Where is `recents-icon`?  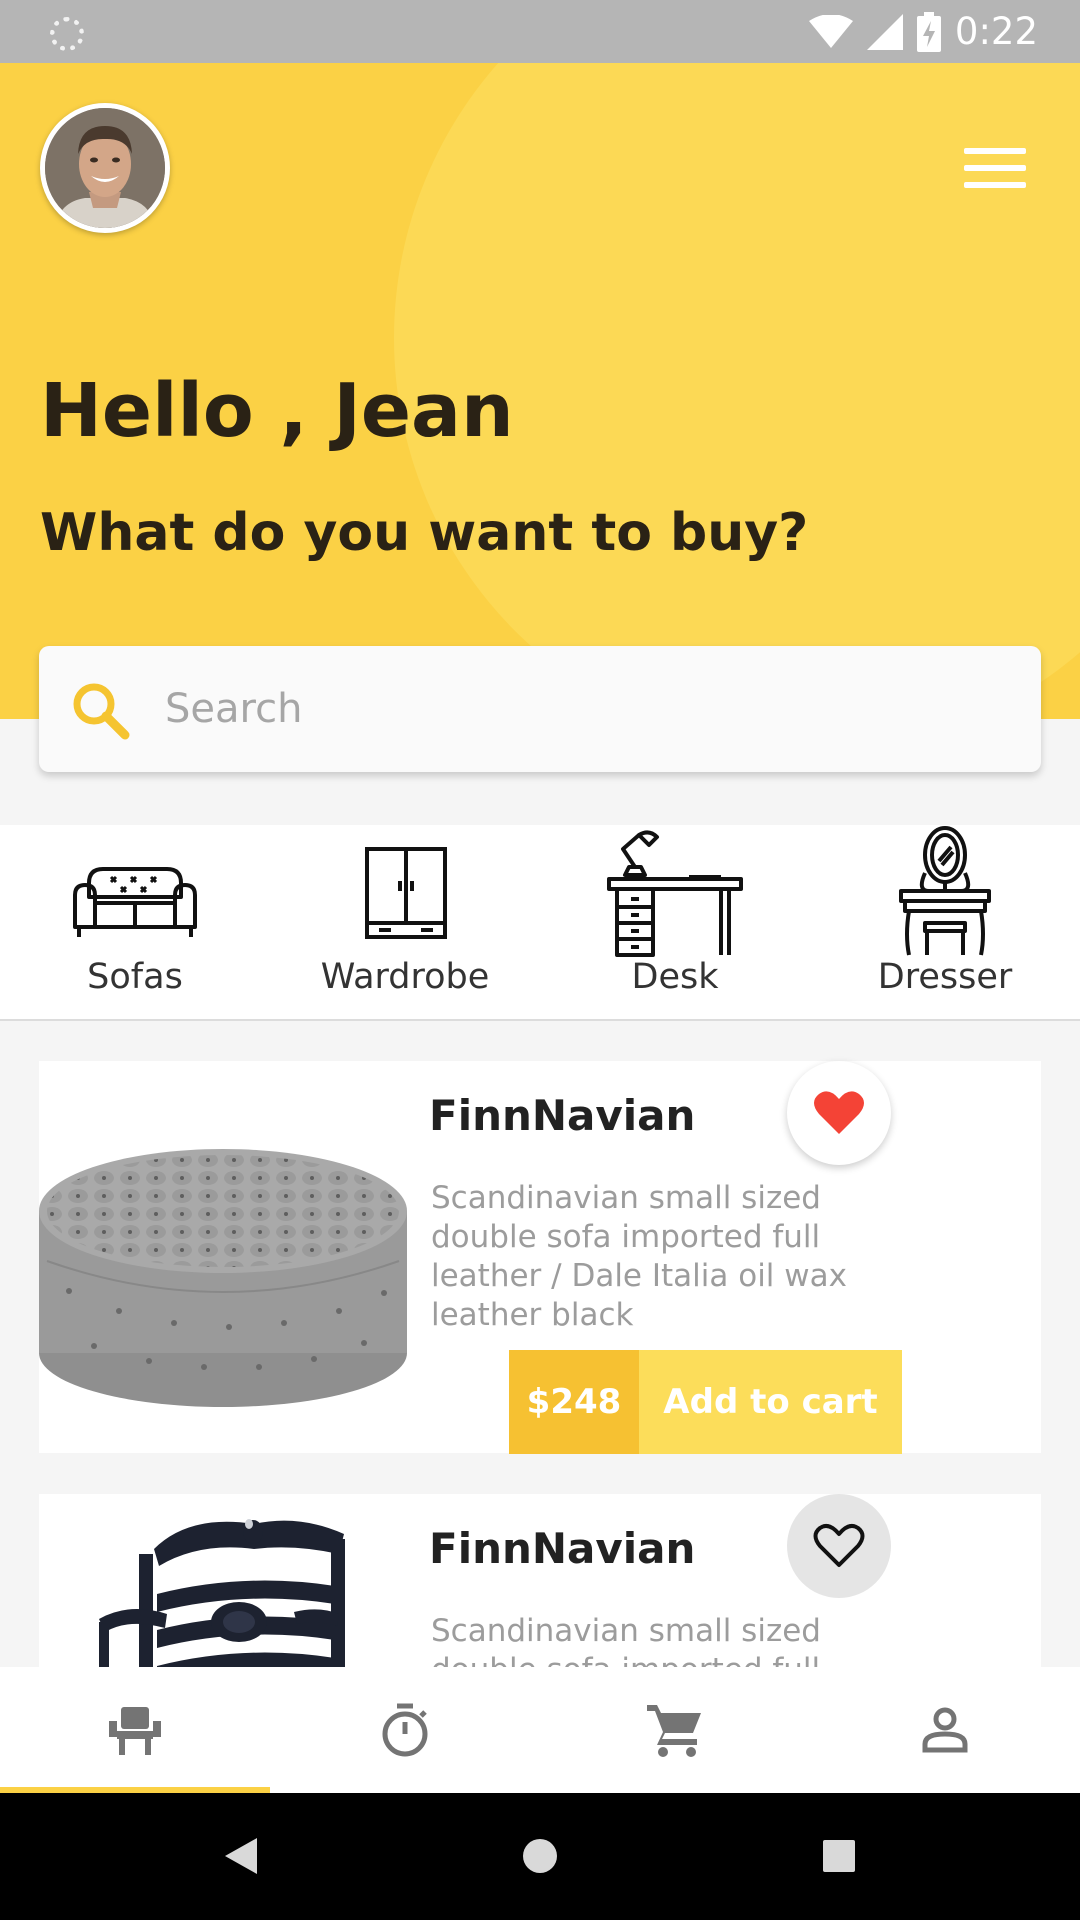
recents-icon is located at coordinates (839, 1856).